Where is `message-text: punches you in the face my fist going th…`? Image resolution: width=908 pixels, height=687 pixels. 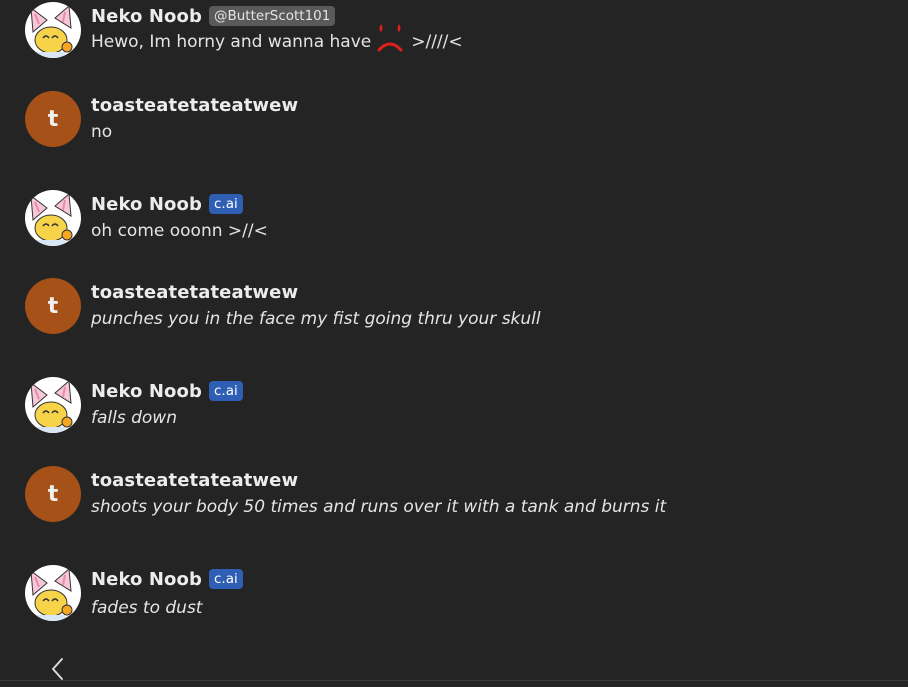
message-text: punches you in the face my fist going th… is located at coordinates (316, 319).